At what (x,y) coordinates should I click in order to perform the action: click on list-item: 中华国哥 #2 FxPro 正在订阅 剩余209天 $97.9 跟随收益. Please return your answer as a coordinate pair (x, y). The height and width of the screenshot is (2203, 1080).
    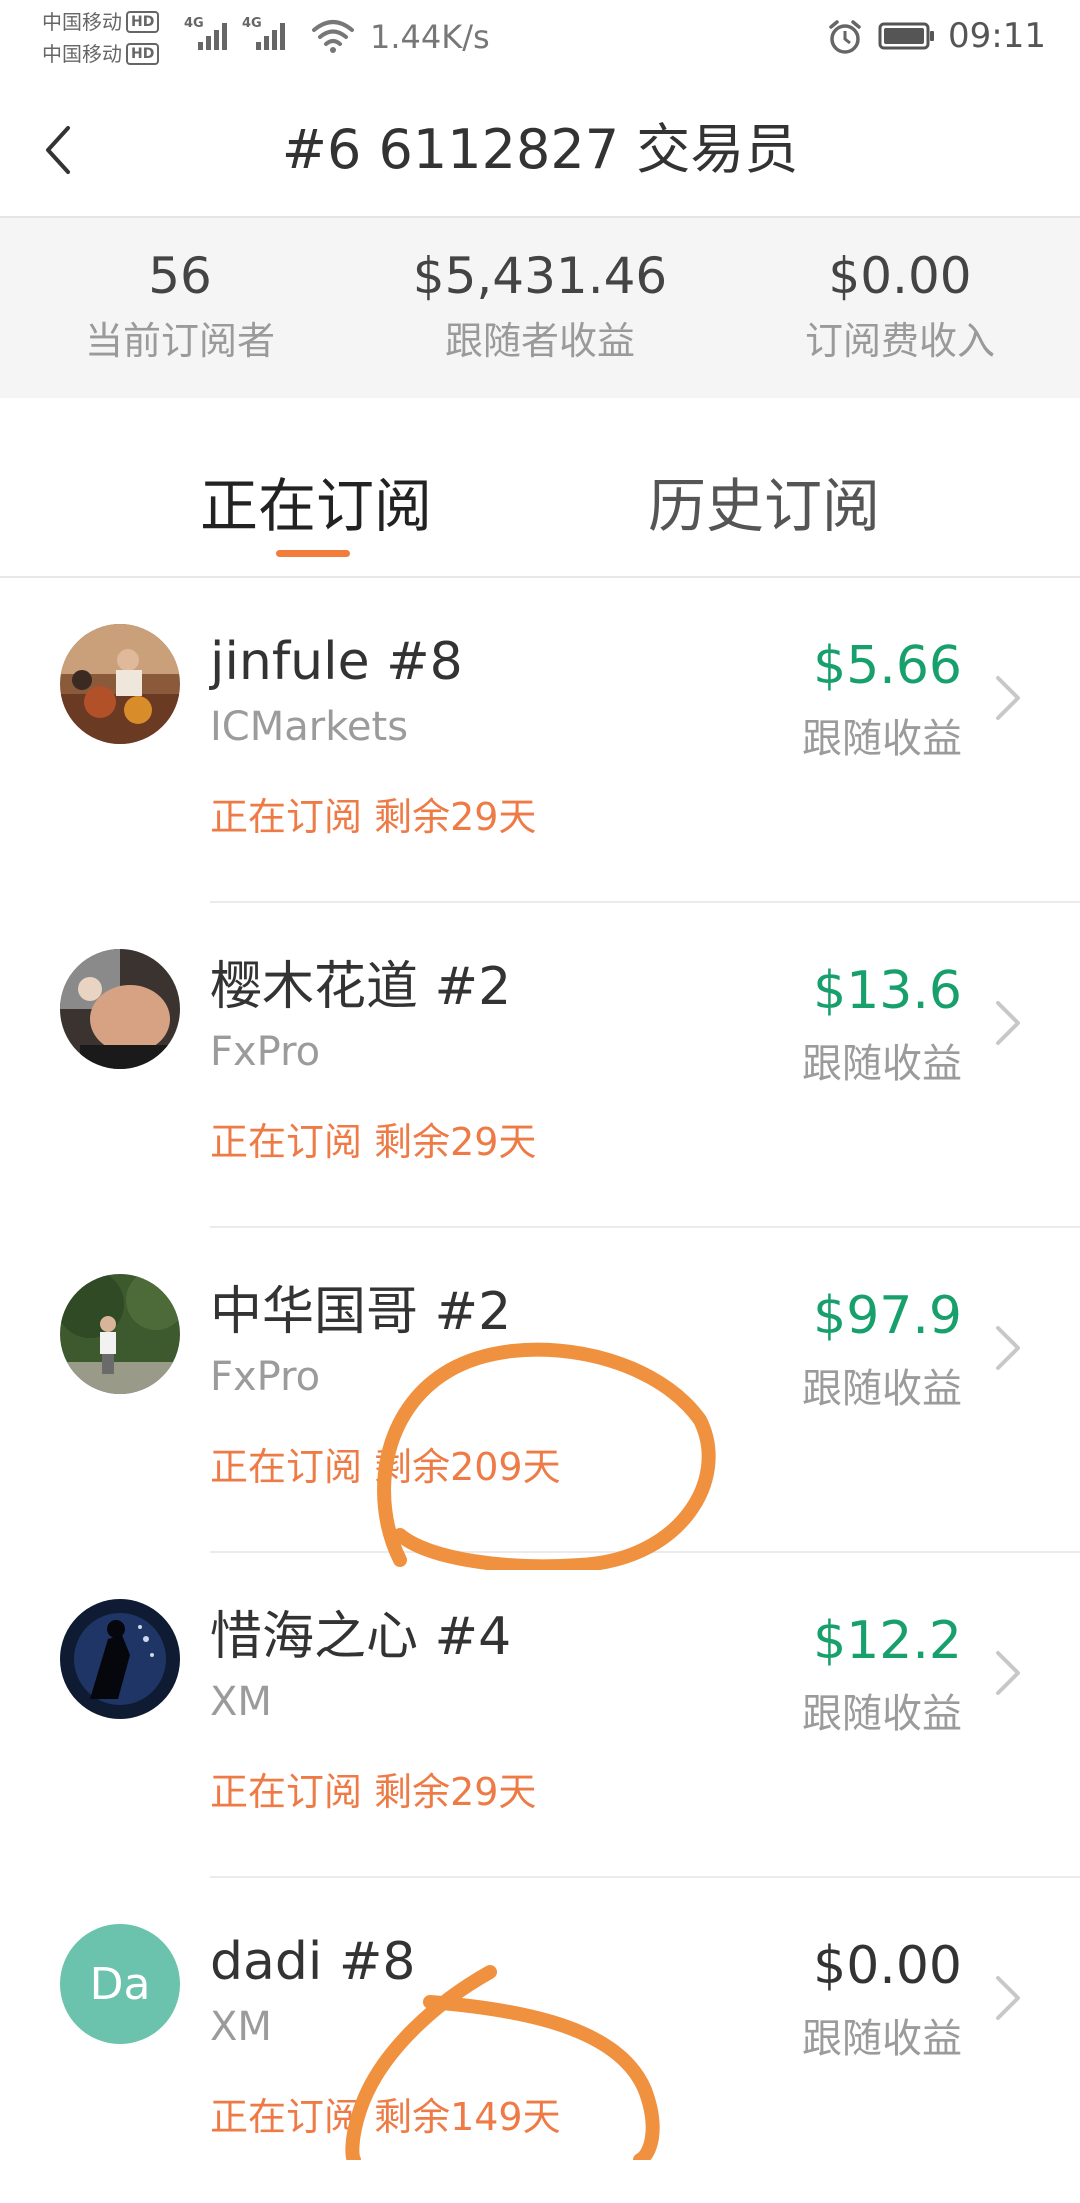
    Looking at the image, I should click on (540, 1390).